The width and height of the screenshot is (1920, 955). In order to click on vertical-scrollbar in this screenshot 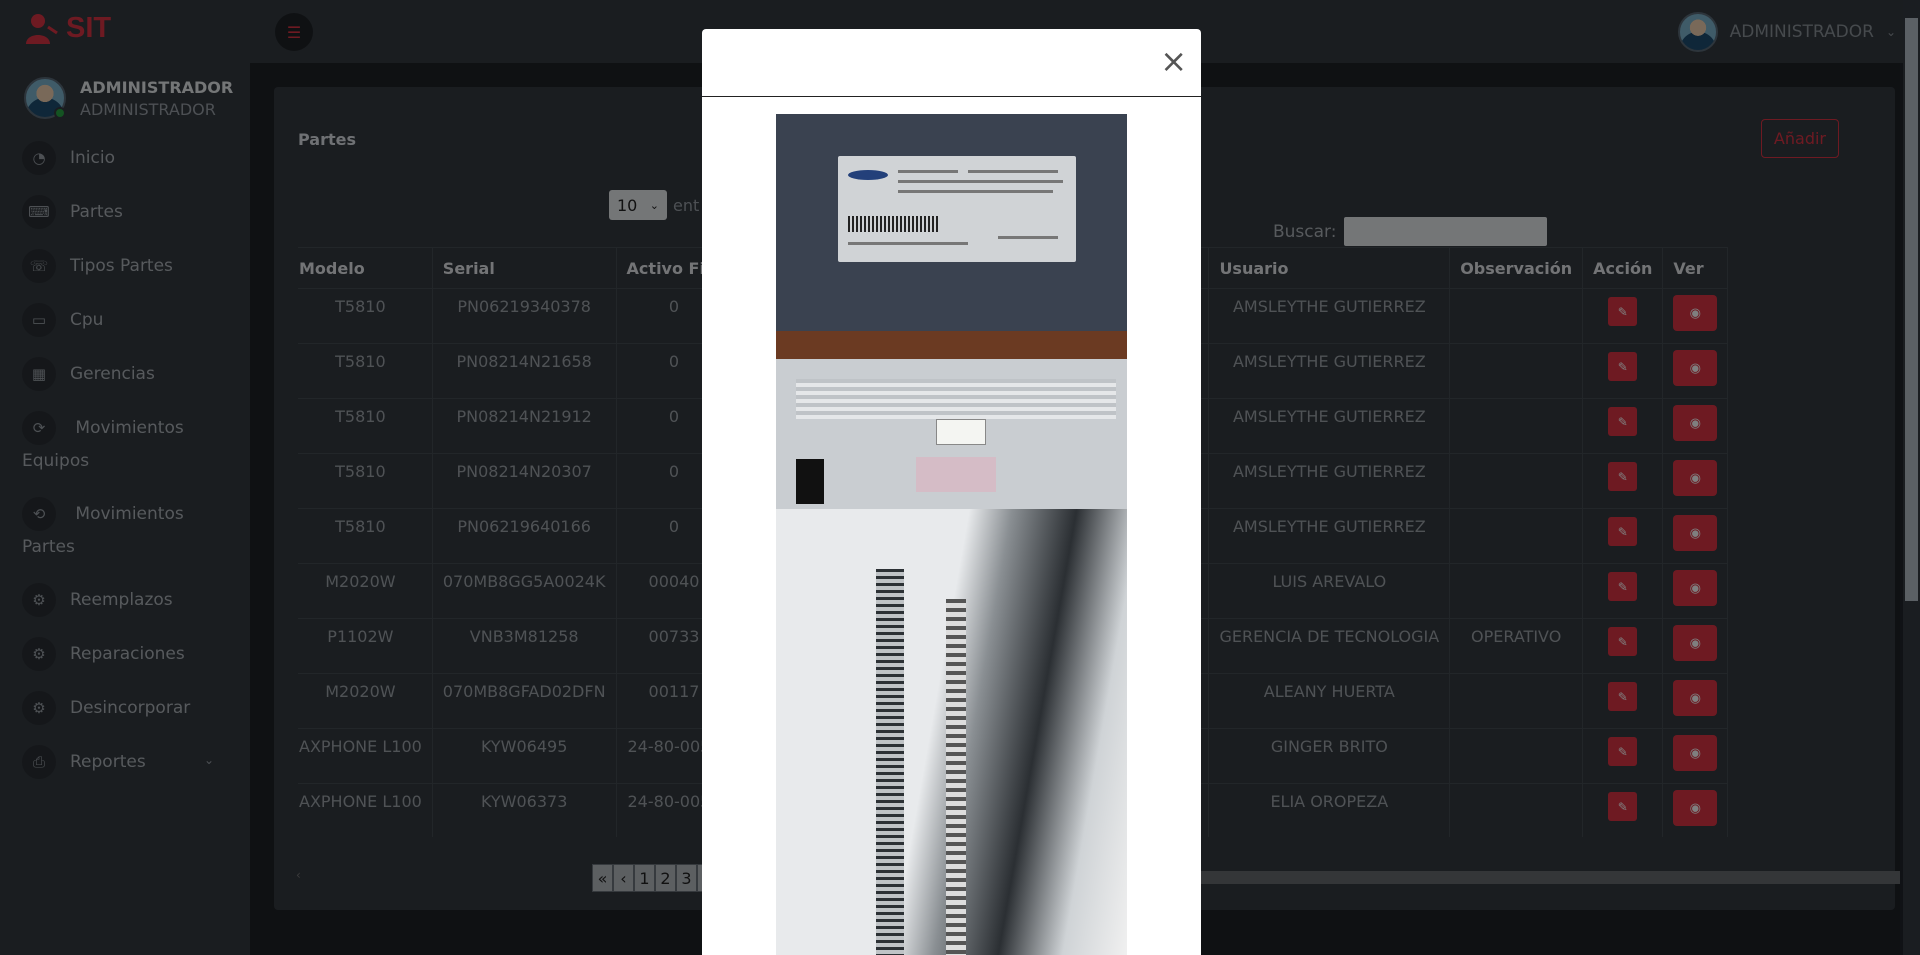, I will do `click(1911, 477)`.